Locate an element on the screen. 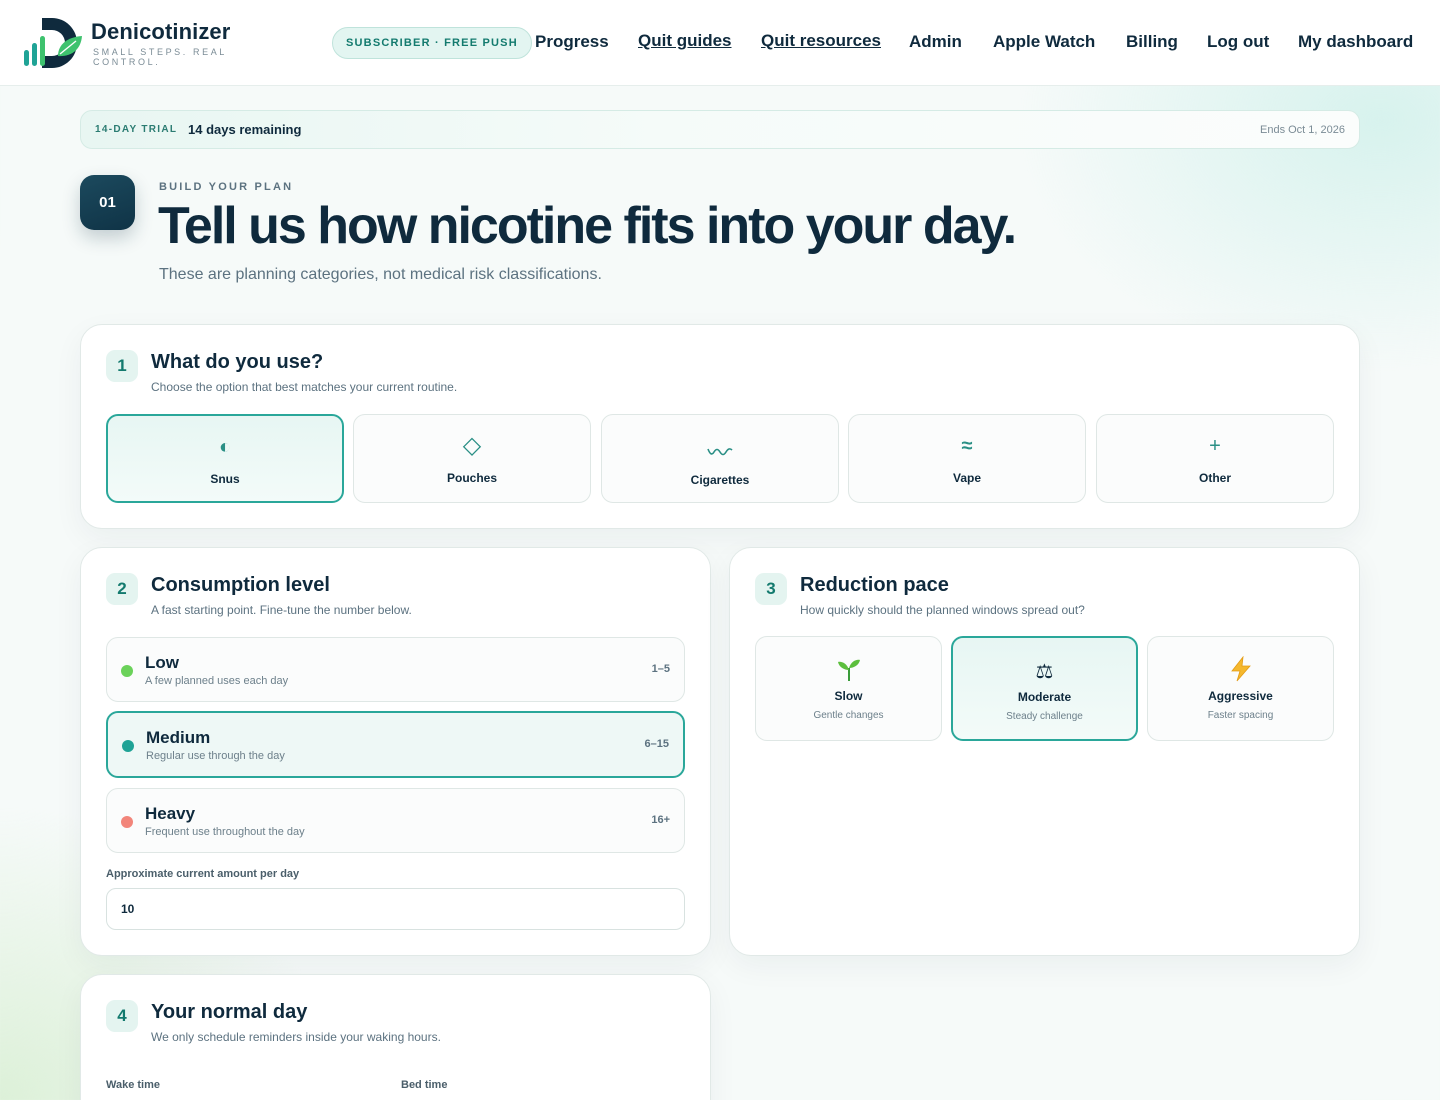 Image resolution: width=1440 pixels, height=1100 pixels. brand-logo: Denicotinizer SMALL STEPS. REAL CONTROL. is located at coordinates (152, 43).